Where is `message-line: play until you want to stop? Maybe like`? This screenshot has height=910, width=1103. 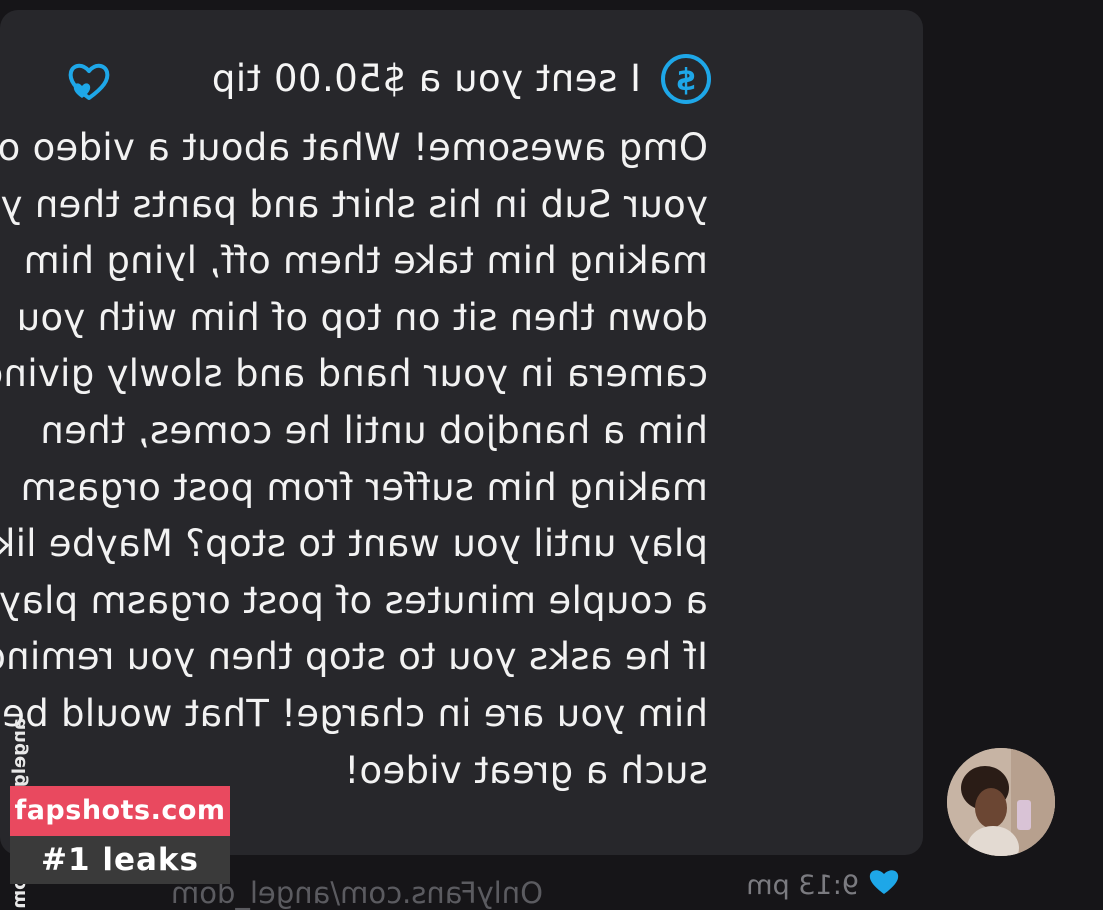
message-line: play until you want to stop? Maybe like is located at coordinates (354, 544).